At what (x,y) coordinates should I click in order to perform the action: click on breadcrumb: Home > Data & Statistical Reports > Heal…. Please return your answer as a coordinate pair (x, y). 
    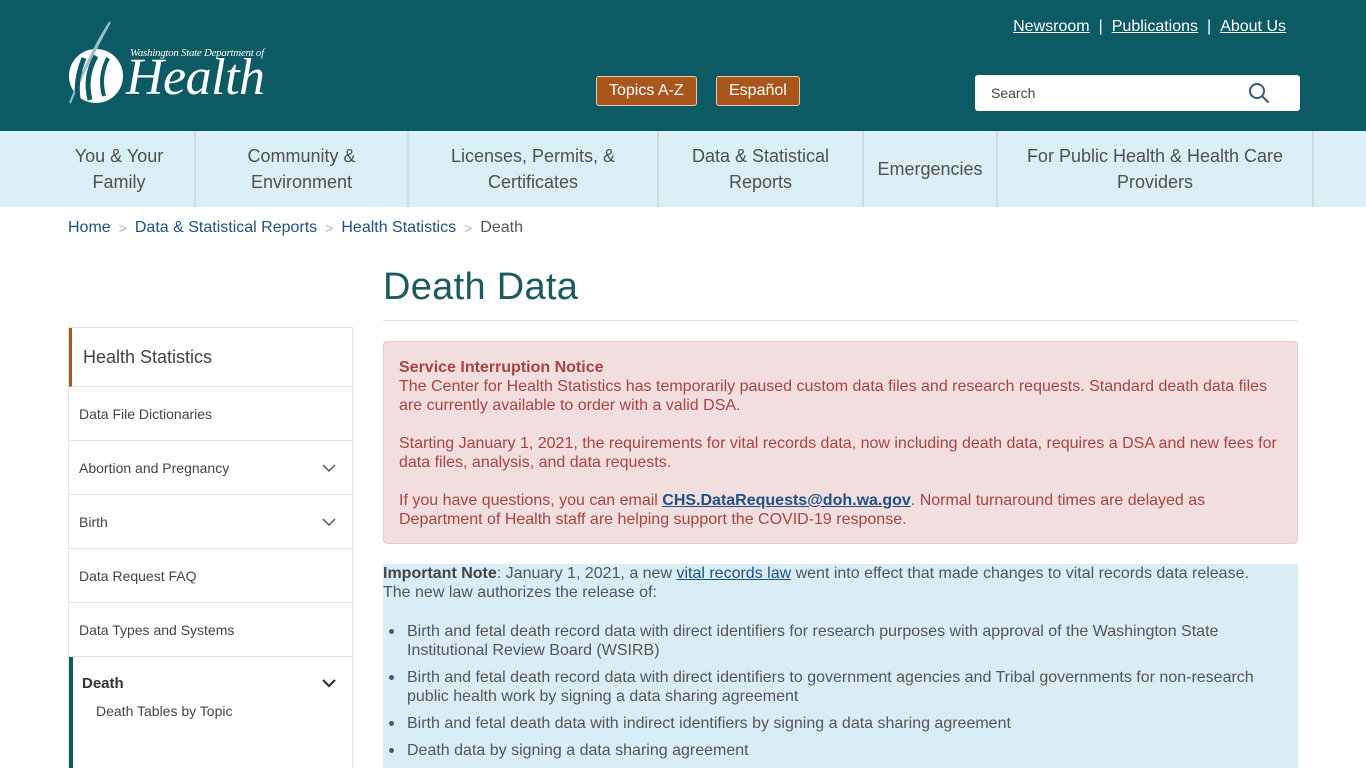
    Looking at the image, I should click on (295, 228).